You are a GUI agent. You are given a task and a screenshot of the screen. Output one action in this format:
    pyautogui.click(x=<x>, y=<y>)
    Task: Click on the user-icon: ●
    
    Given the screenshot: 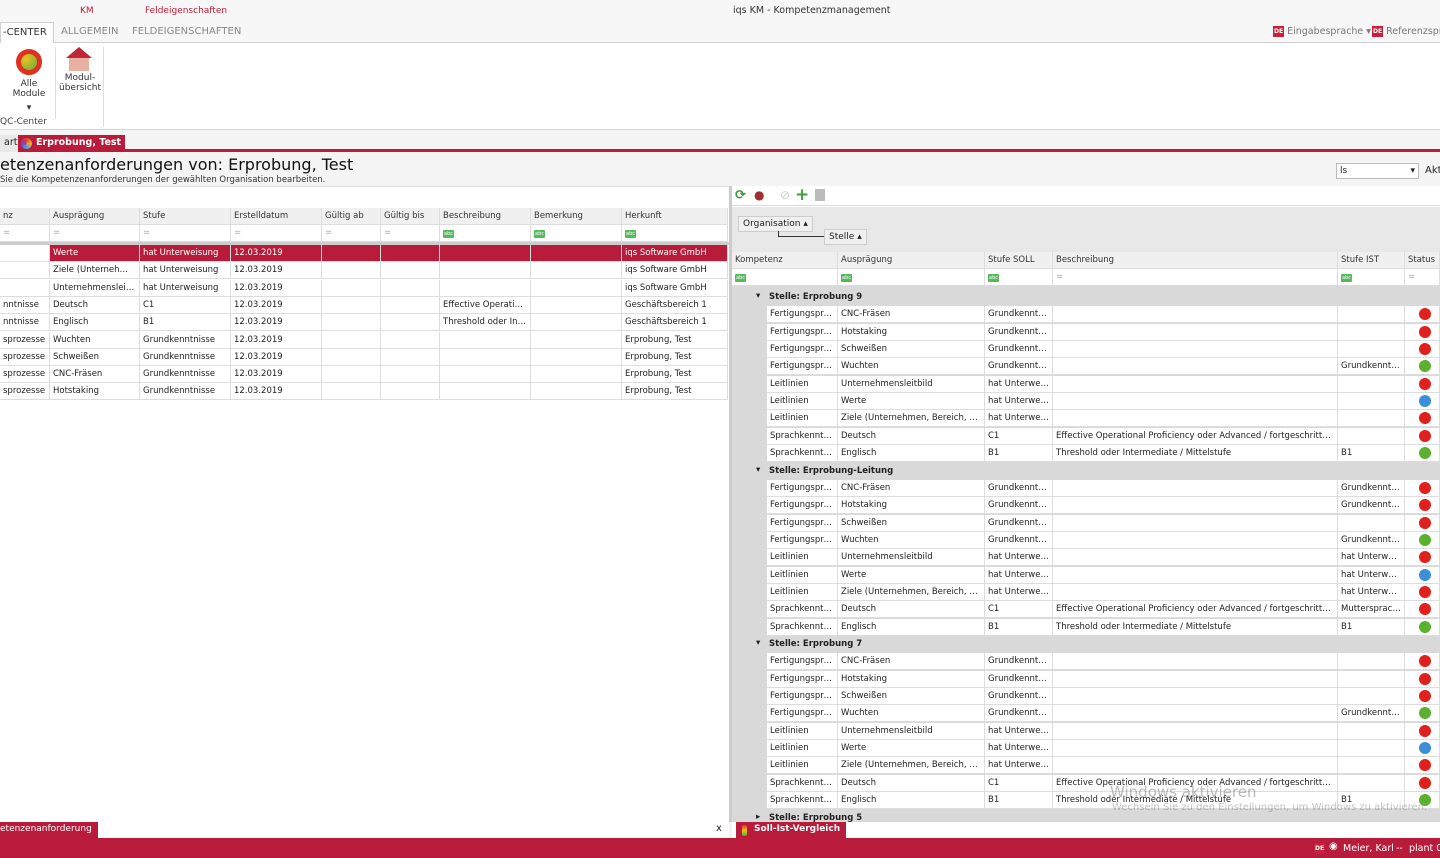 What is the action you would take?
    pyautogui.click(x=759, y=195)
    